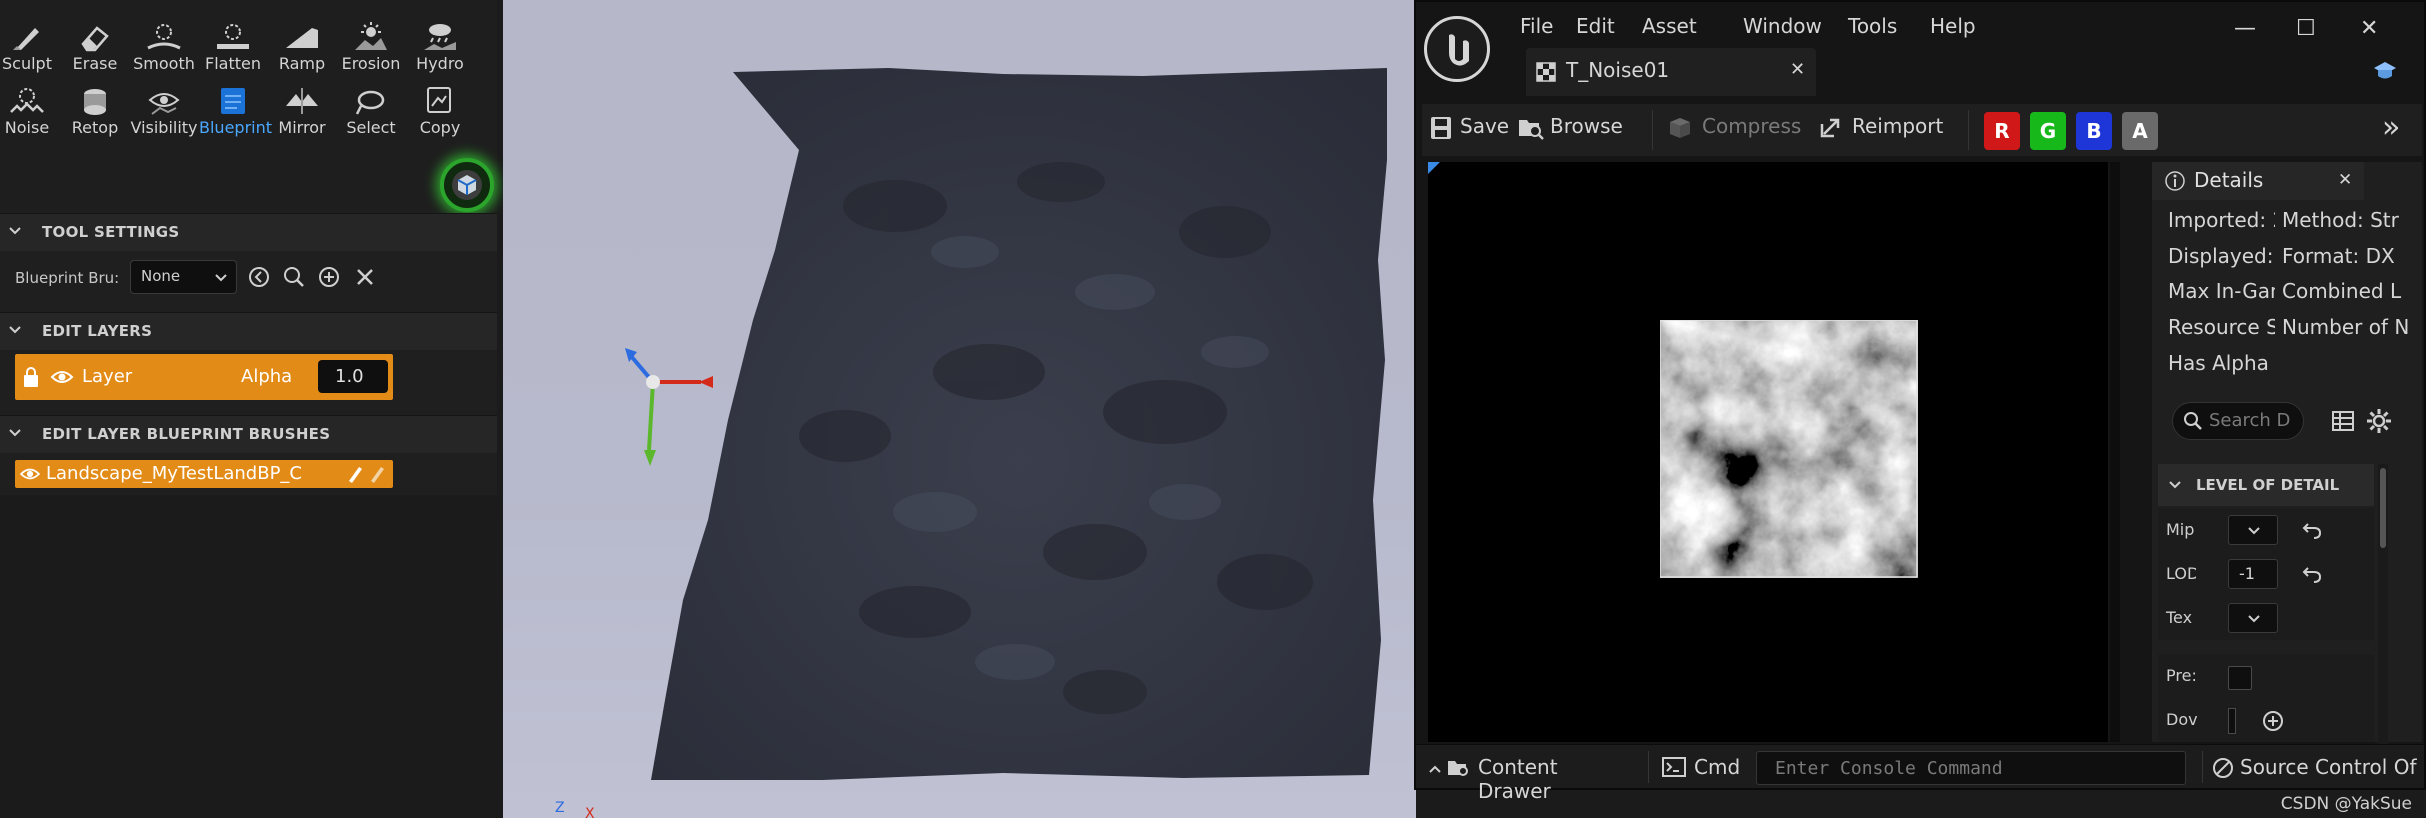  What do you see at coordinates (2383, 604) in the screenshot?
I see `details-scrollbar` at bounding box center [2383, 604].